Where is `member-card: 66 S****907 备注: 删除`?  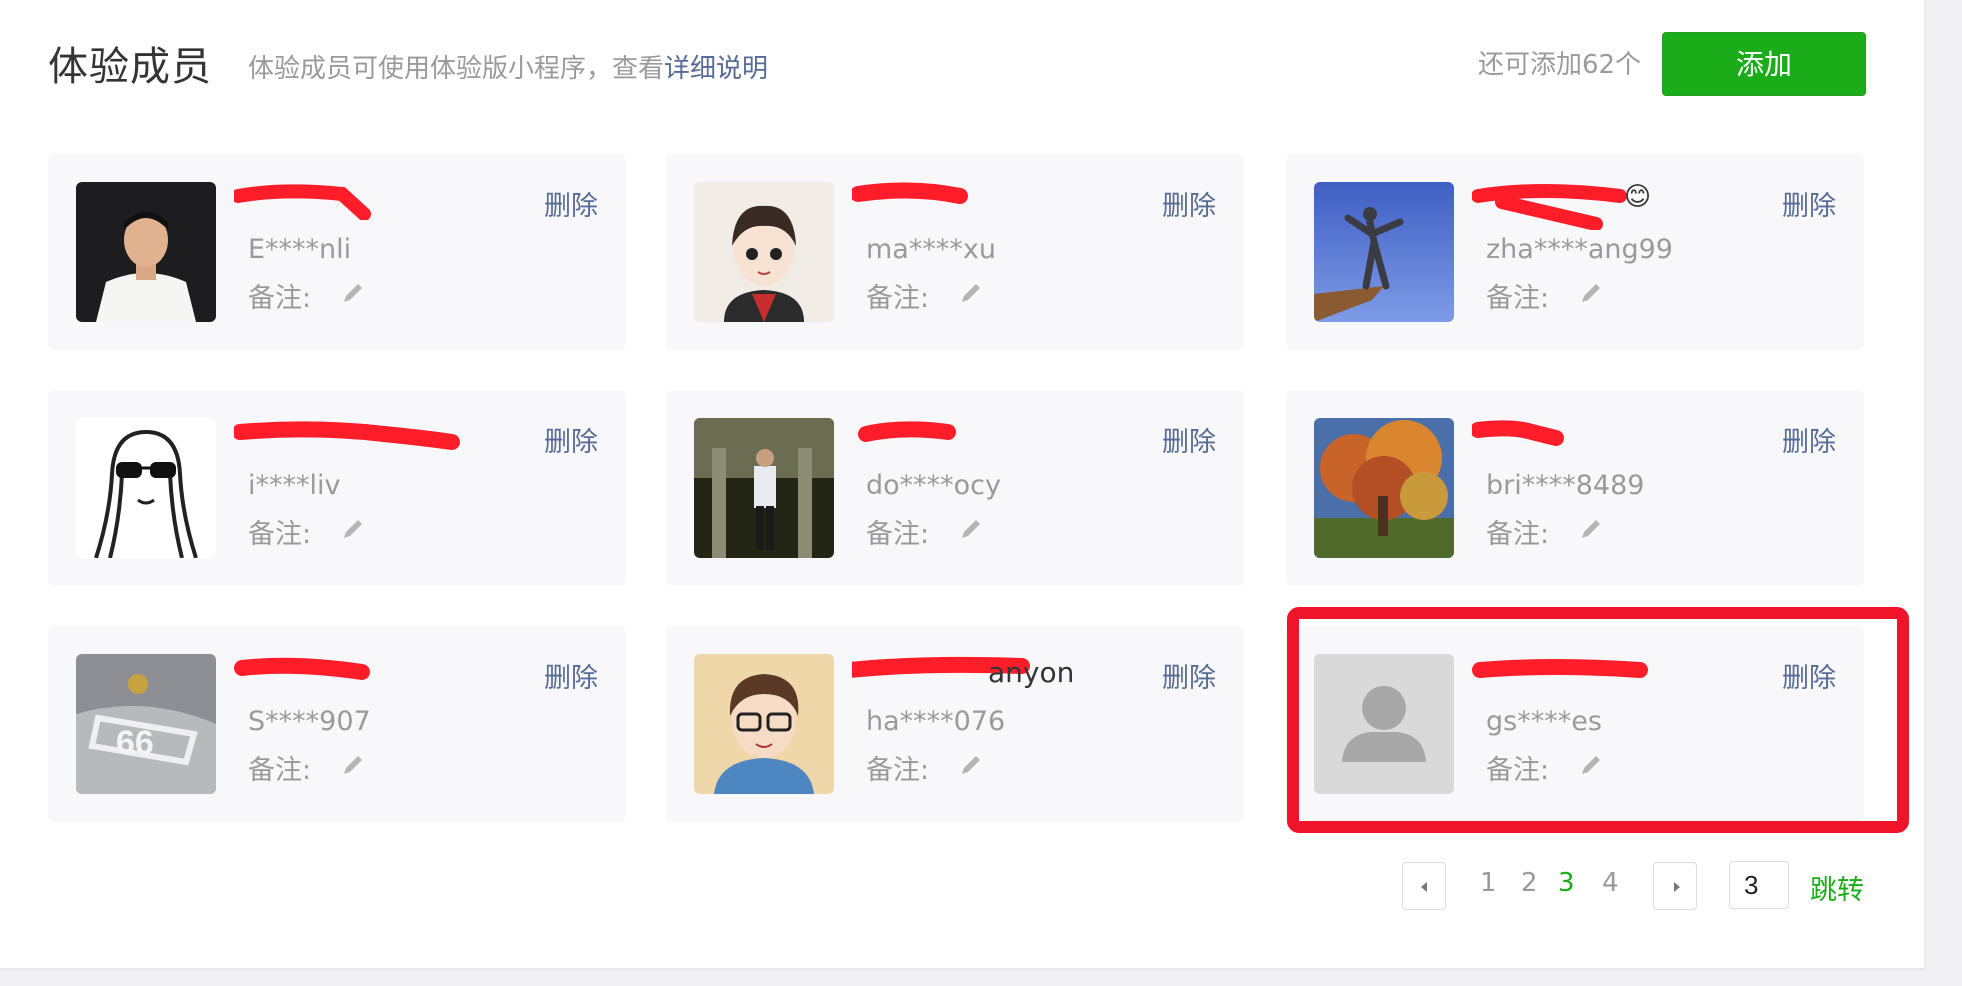 member-card: 66 S****907 备注: 删除 is located at coordinates (337, 724).